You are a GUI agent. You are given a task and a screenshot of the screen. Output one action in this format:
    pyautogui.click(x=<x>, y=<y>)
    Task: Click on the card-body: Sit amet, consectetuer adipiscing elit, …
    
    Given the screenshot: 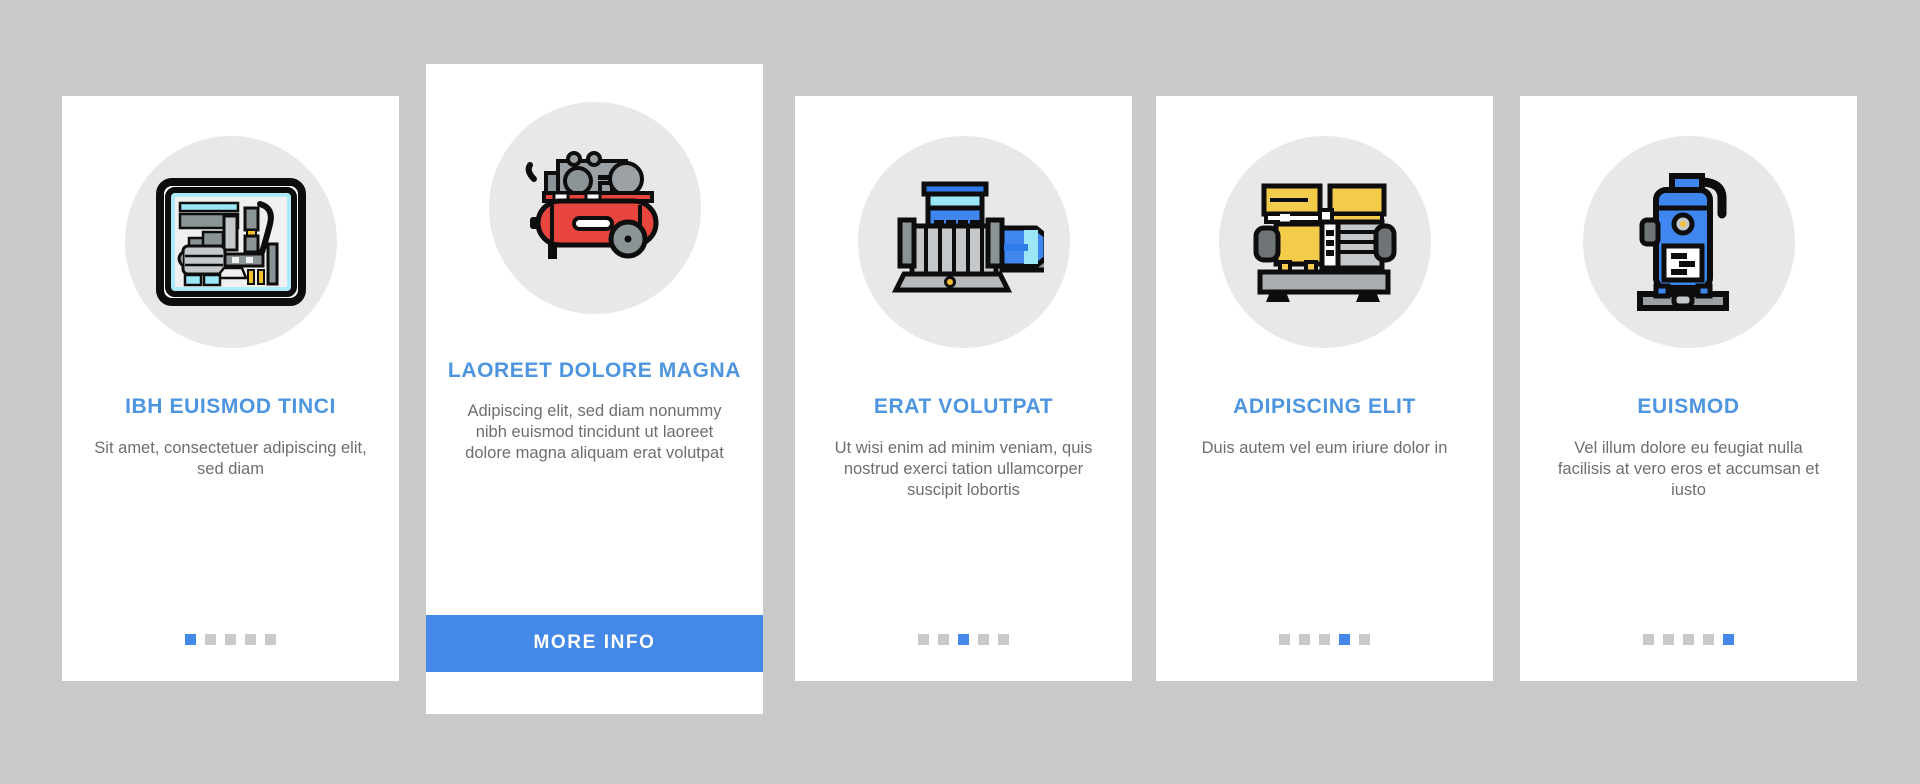 What is the action you would take?
    pyautogui.click(x=230, y=458)
    